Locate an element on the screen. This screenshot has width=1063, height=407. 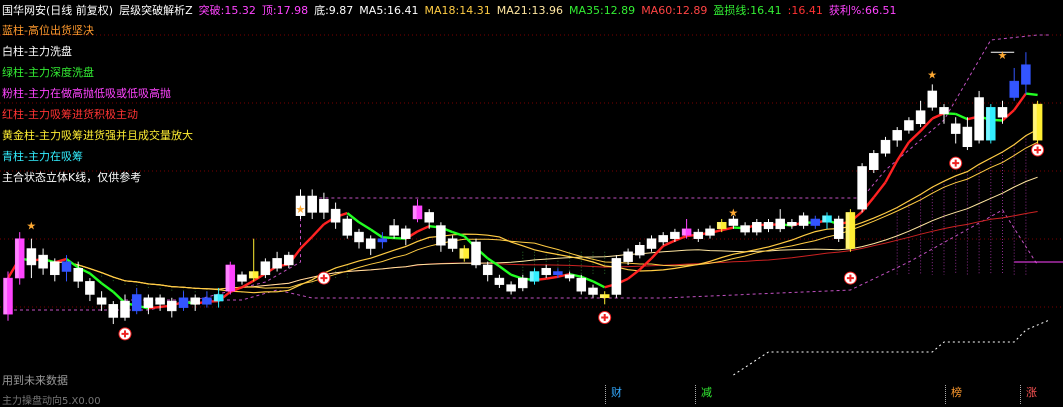
legend-item: 粉柱-主力在做高抛低吸或低吸高抛 is located at coordinates (86, 93).